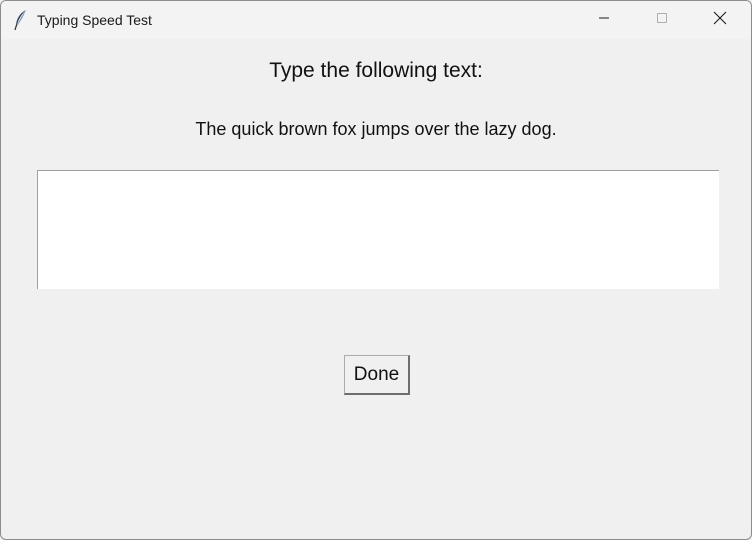 This screenshot has height=540, width=752. Describe the element at coordinates (376, 70) in the screenshot. I see `instruction-heading: Type the following text:` at that location.